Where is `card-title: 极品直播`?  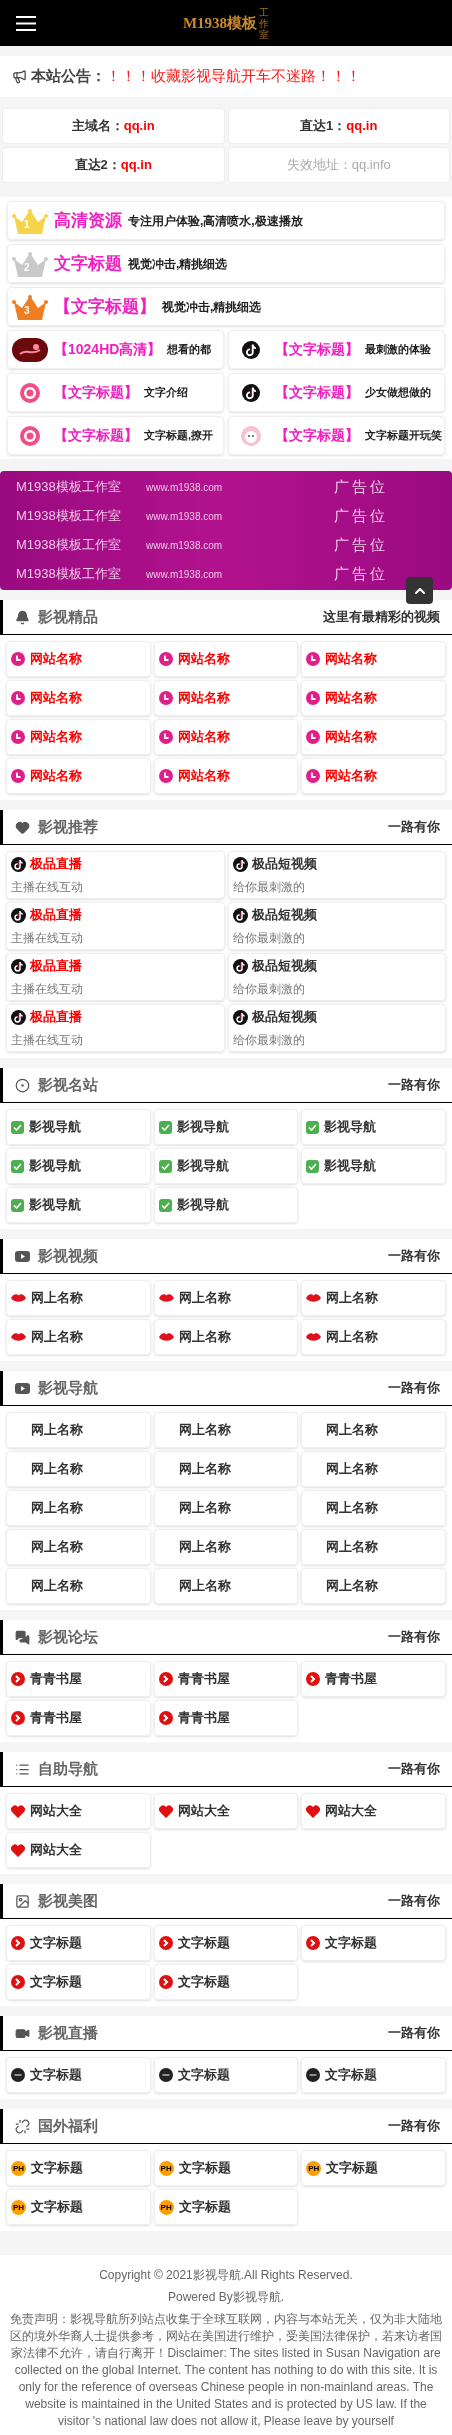
card-title: 极品直播 is located at coordinates (56, 864).